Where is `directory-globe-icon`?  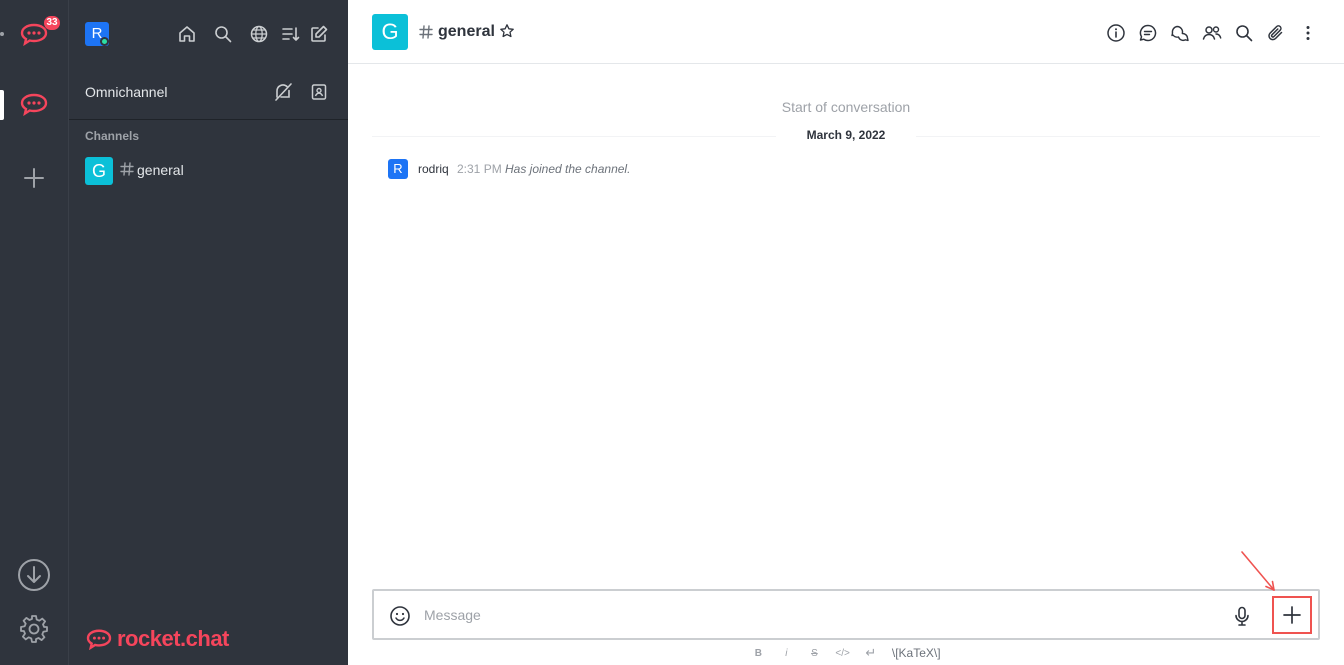 directory-globe-icon is located at coordinates (259, 34).